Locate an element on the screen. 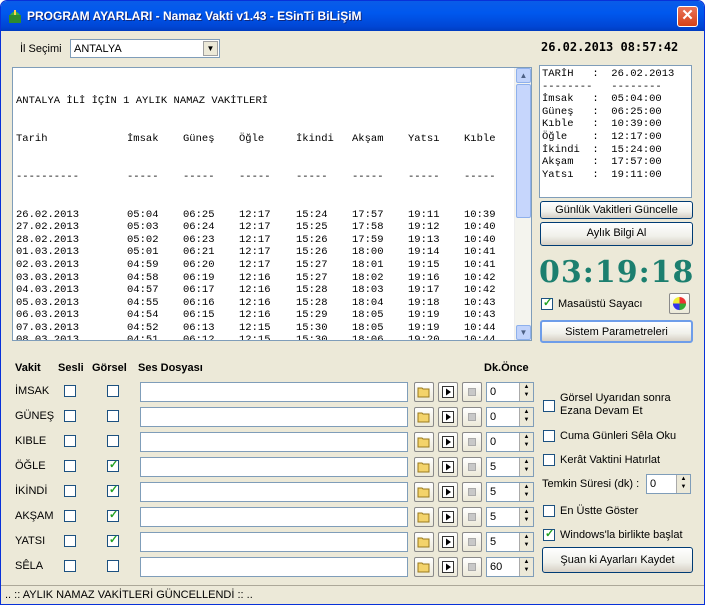 The height and width of the screenshot is (605, 705). ezan-after-visual-checkbox is located at coordinates (549, 406).